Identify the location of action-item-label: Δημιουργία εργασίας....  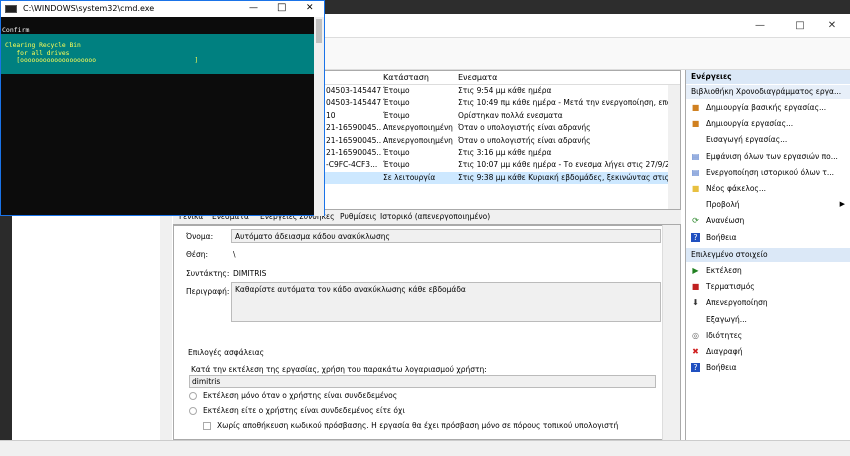
(750, 124).